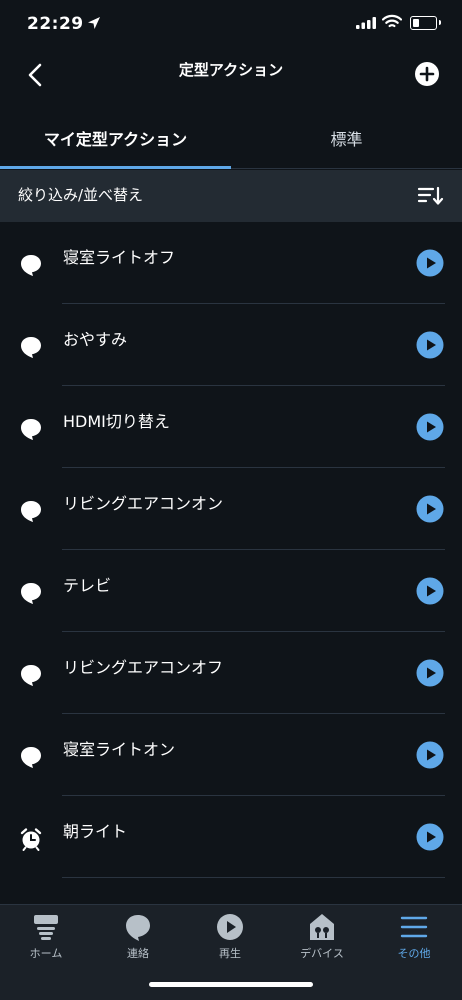 The width and height of the screenshot is (462, 1000). What do you see at coordinates (143, 503) in the screenshot?
I see `routine-name: リビングエアコンオン` at bounding box center [143, 503].